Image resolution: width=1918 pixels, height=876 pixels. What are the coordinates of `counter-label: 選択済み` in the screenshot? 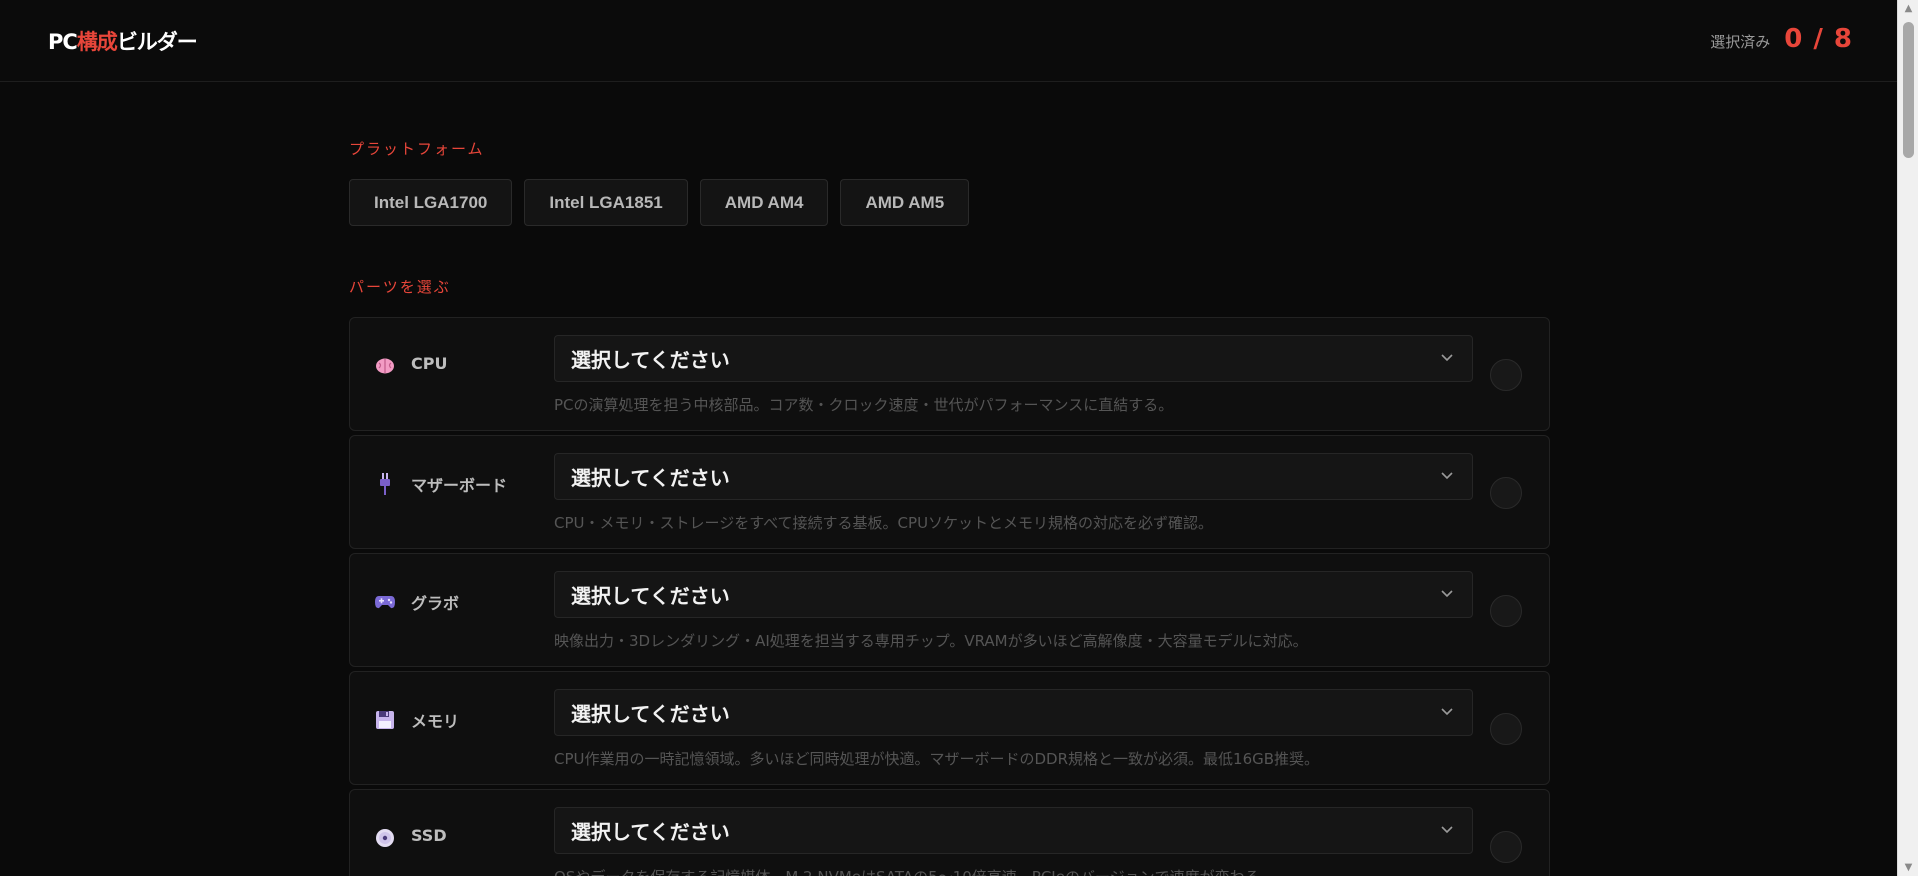 It's located at (1740, 42).